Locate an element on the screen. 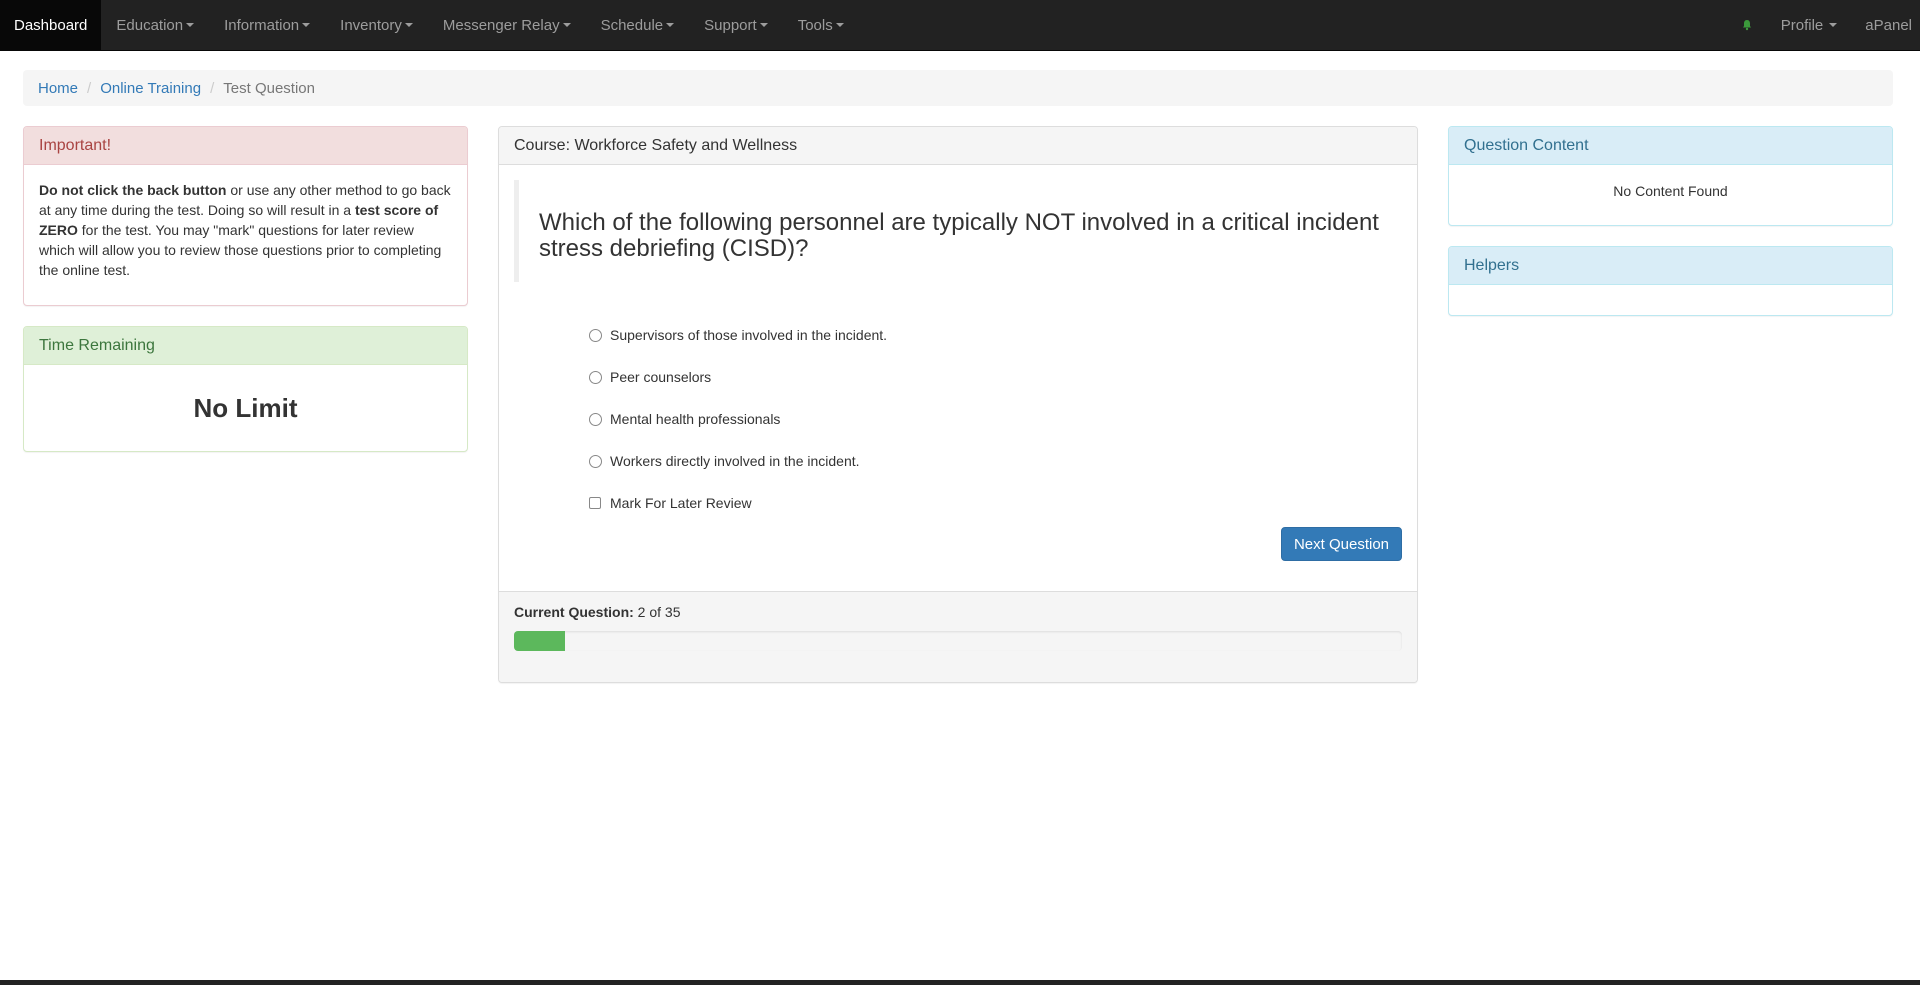 The height and width of the screenshot is (985, 1920). time-remaining-value: No Limit is located at coordinates (245, 407).